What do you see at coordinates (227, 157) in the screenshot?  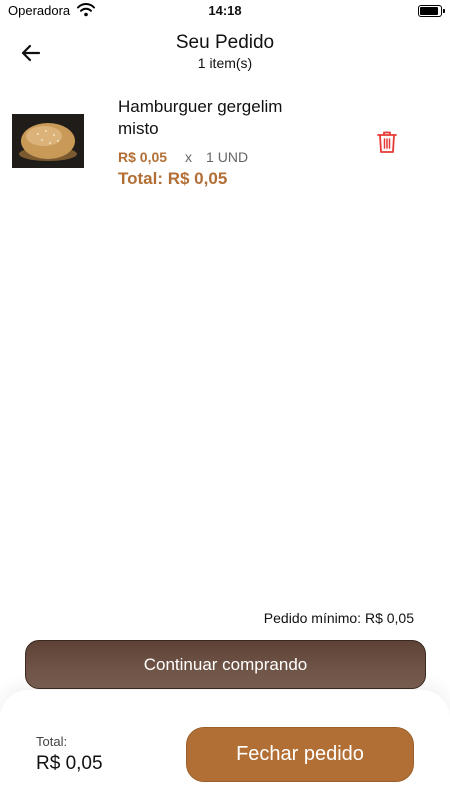 I see `quantity: 1 UND` at bounding box center [227, 157].